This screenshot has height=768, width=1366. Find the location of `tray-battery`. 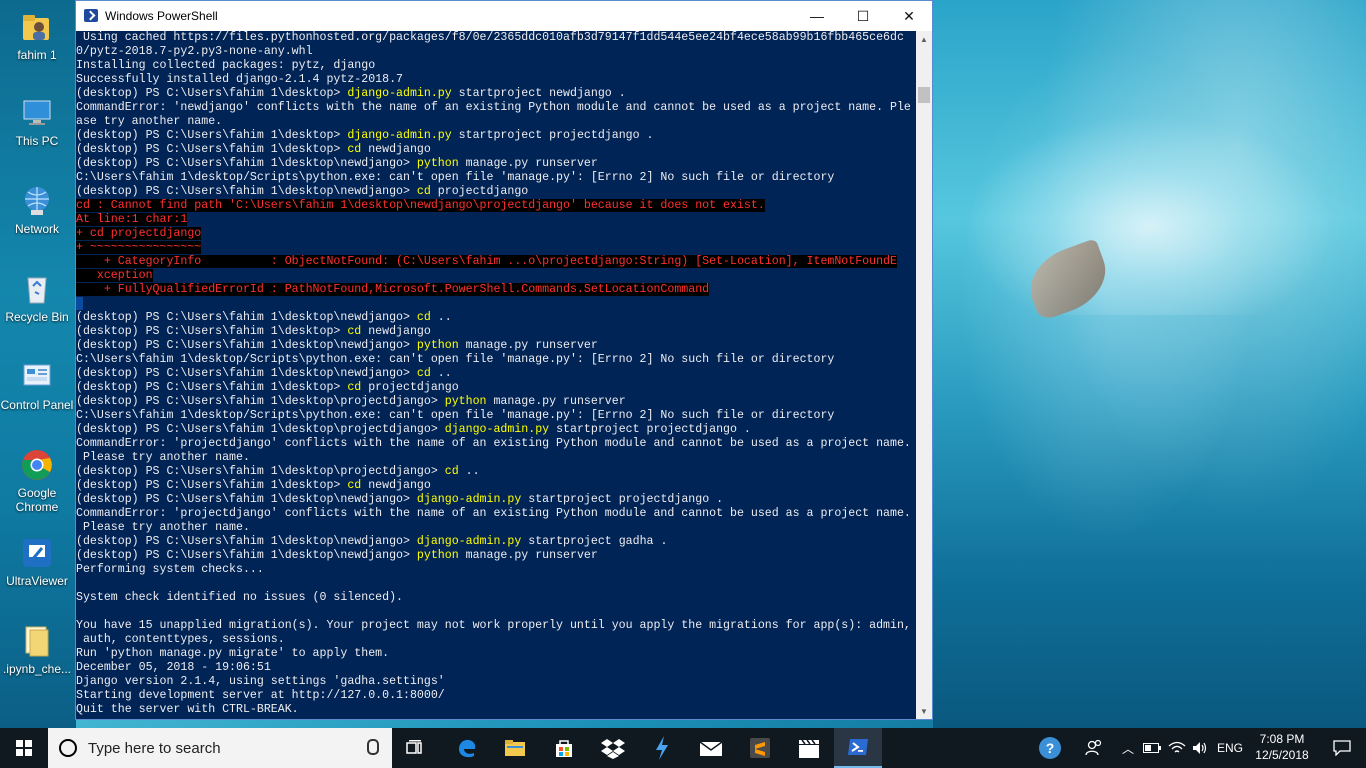

tray-battery is located at coordinates (1152, 748).